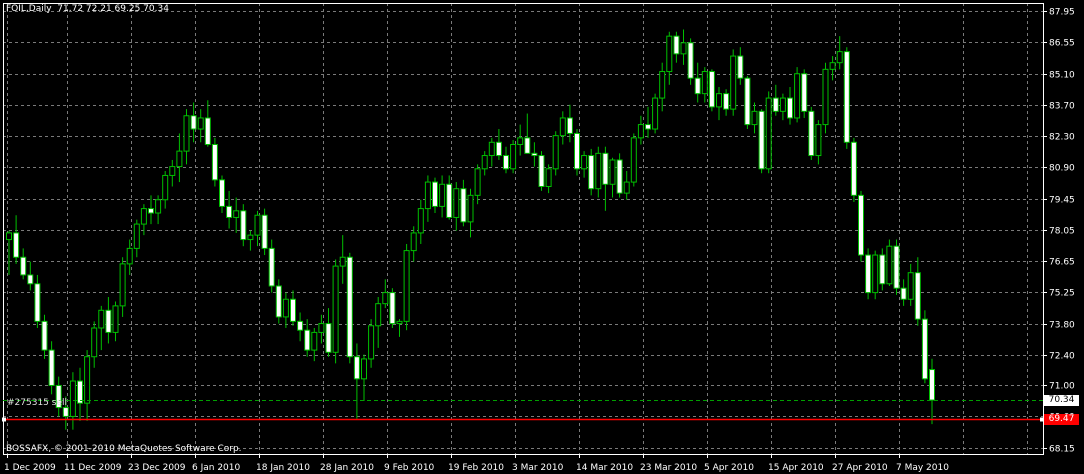 Image resolution: width=1084 pixels, height=474 pixels. I want to click on y-tick-label: 72.40, so click(1062, 357).